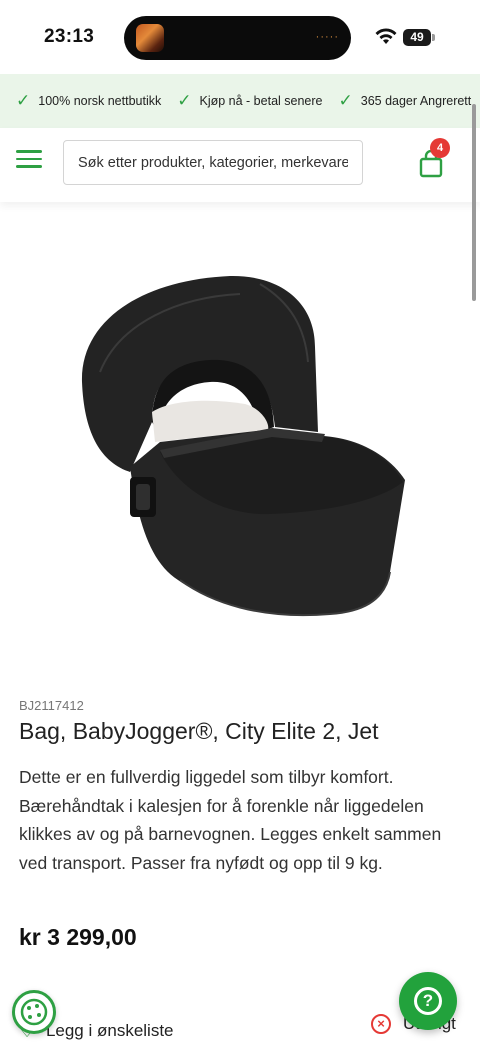 The height and width of the screenshot is (1044, 480). What do you see at coordinates (261, 101) in the screenshot?
I see `usp-label: Kjøp nå - betal senere` at bounding box center [261, 101].